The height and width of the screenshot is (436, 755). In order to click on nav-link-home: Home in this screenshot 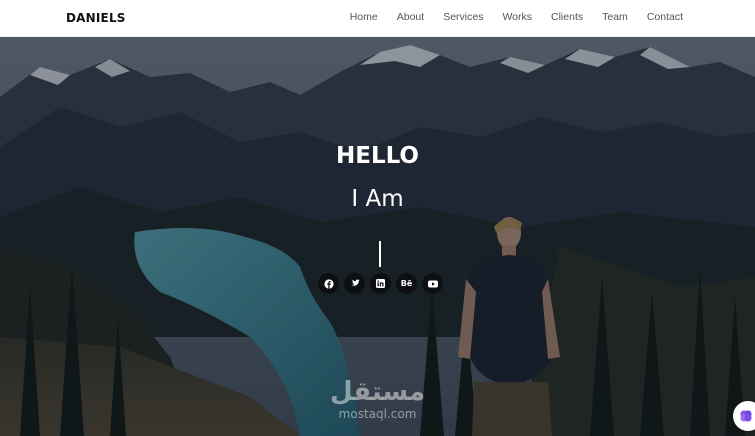, I will do `click(364, 17)`.